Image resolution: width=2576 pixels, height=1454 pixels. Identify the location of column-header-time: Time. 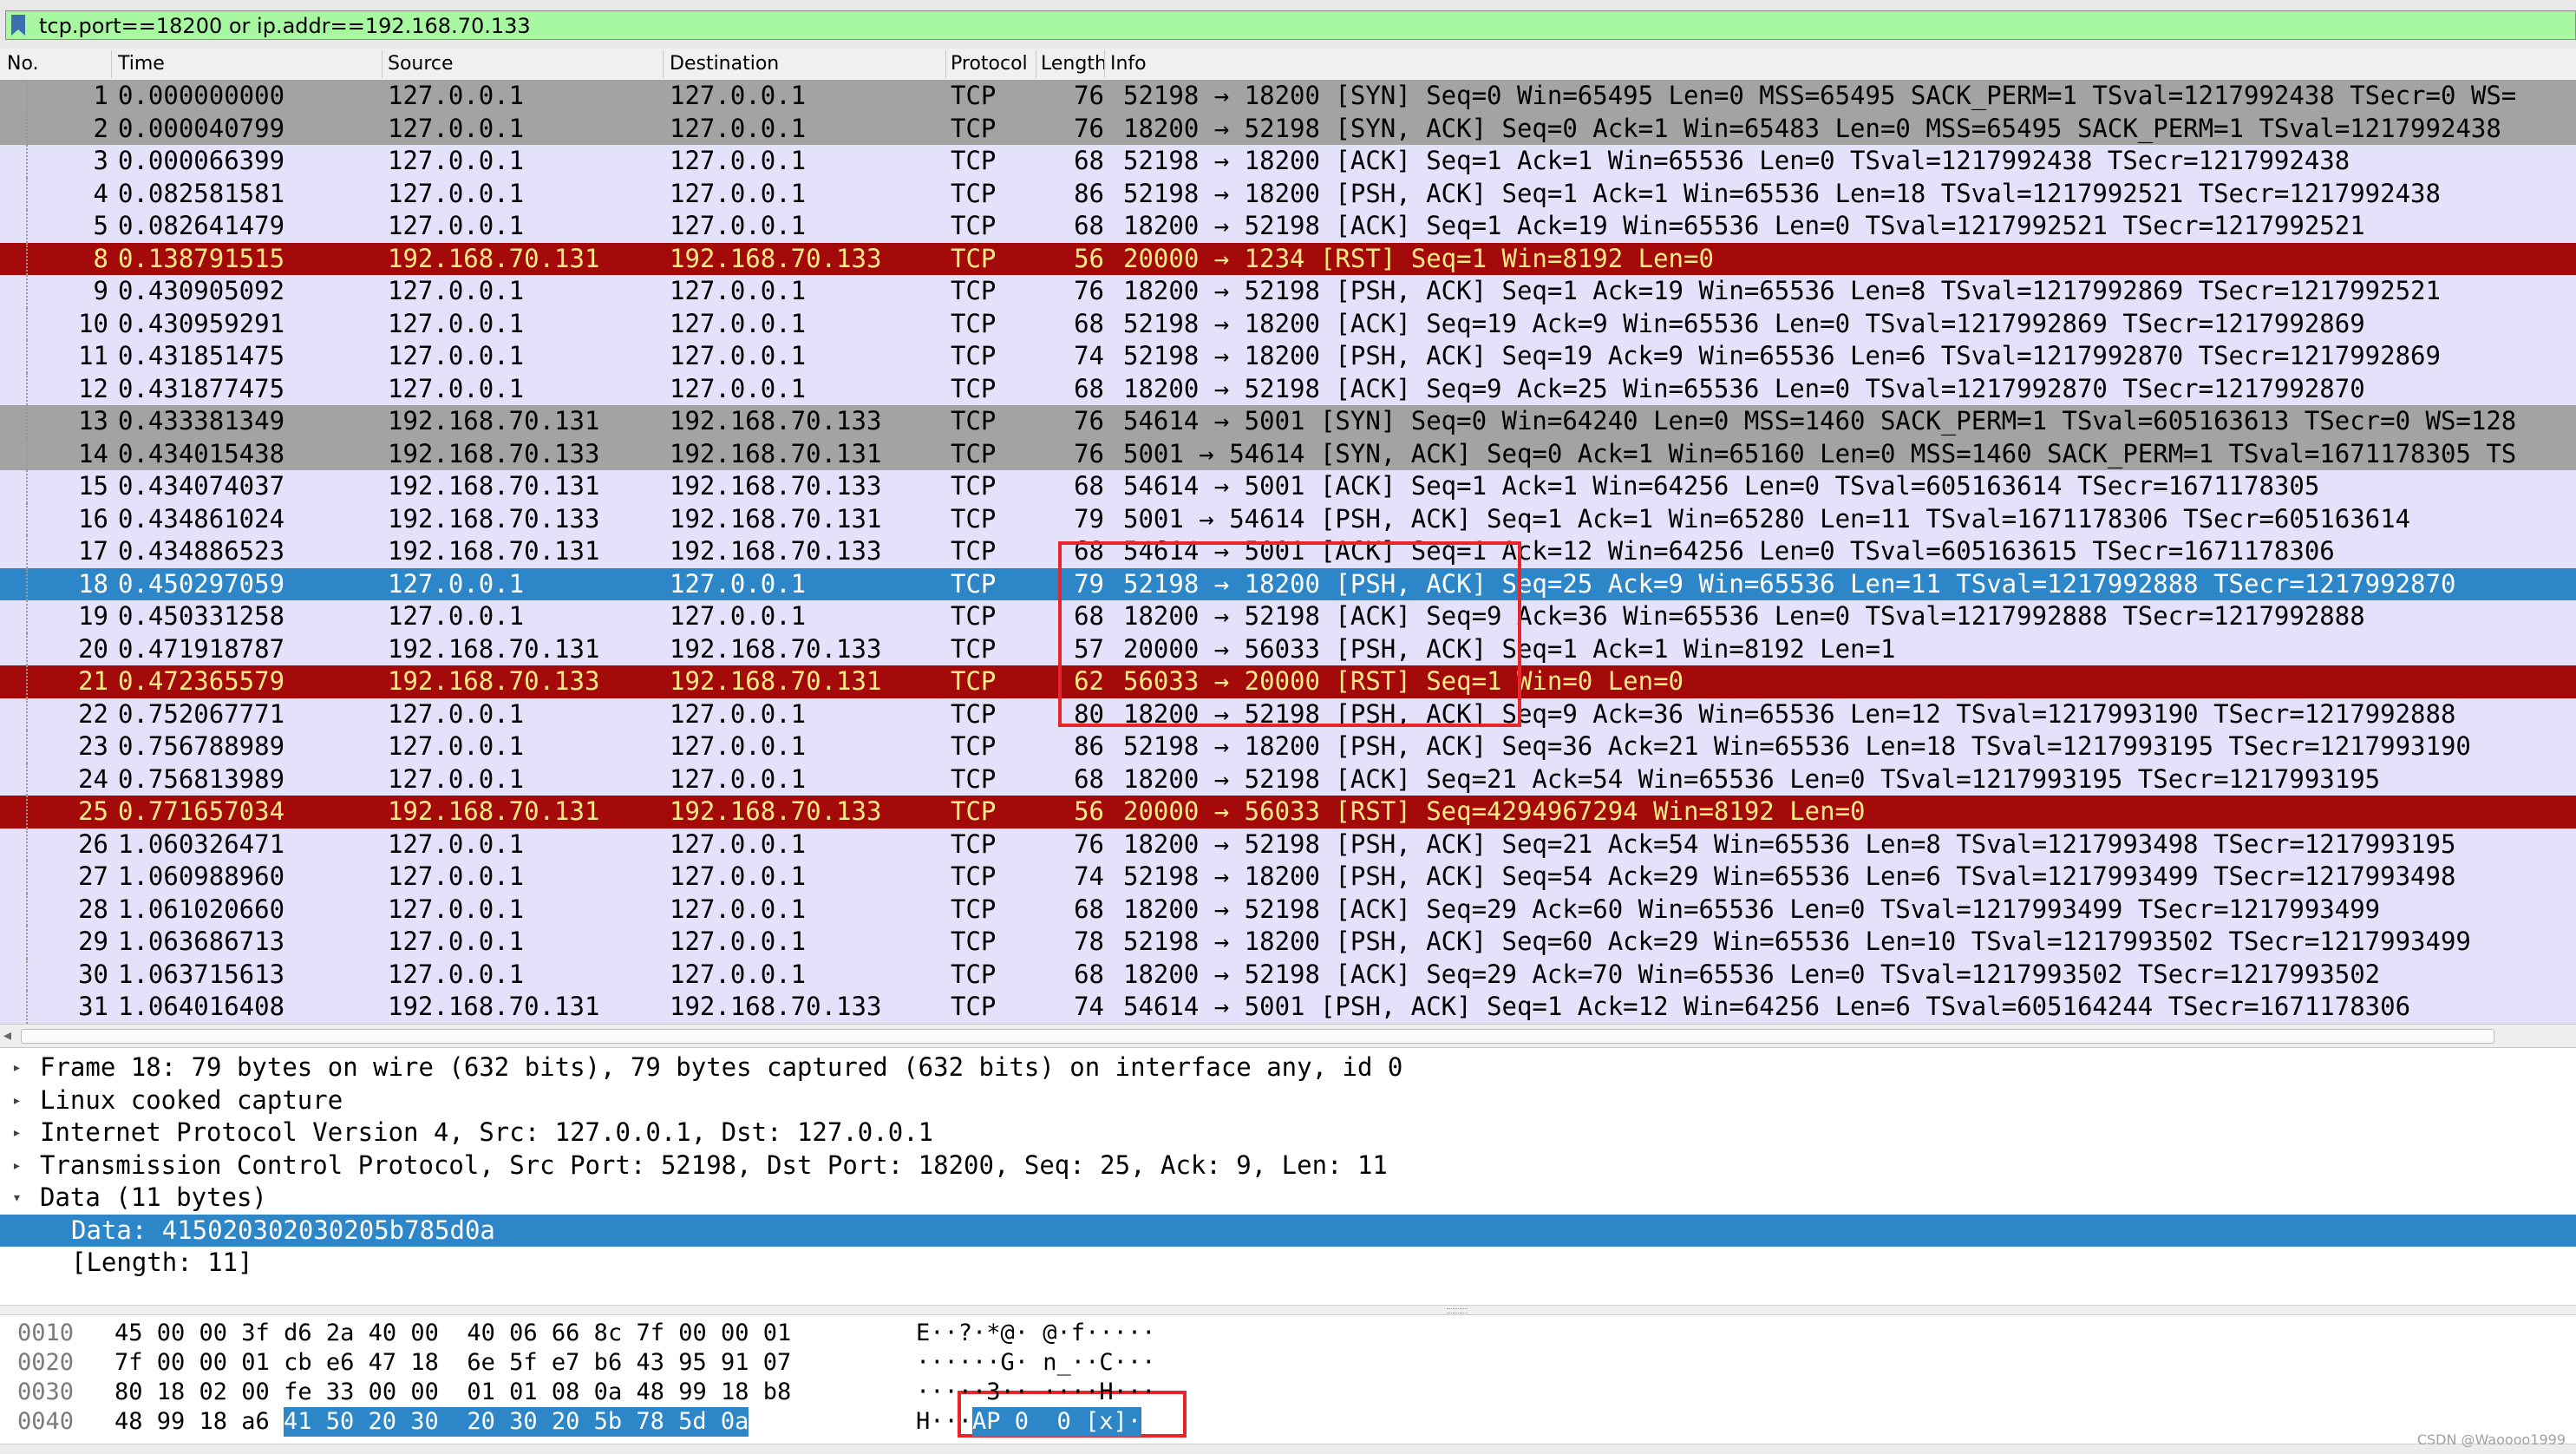
(141, 64).